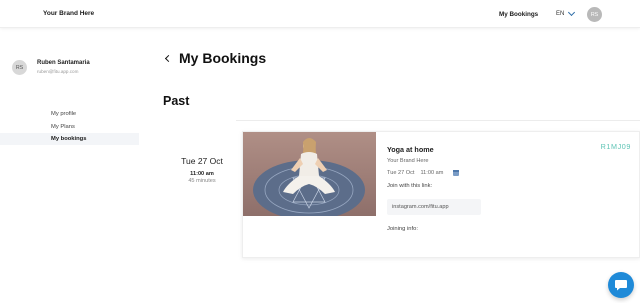  Describe the element at coordinates (566, 12) in the screenshot. I see `language-selector: EN` at that location.